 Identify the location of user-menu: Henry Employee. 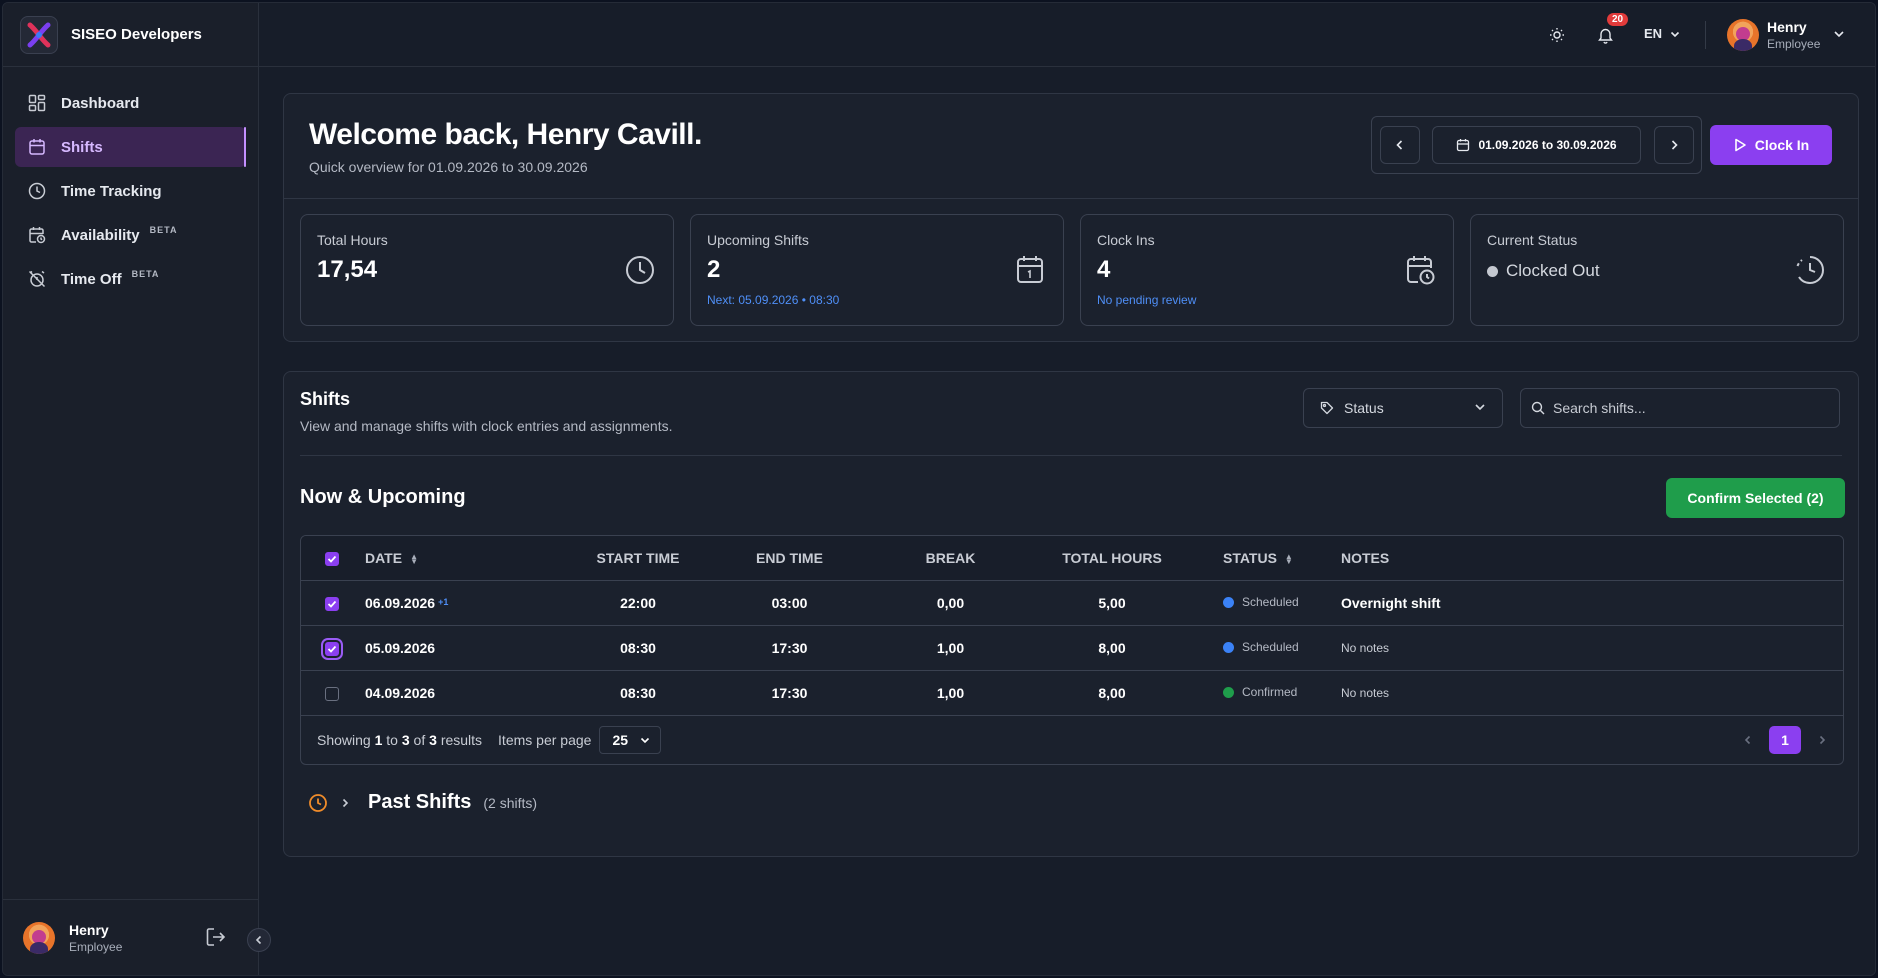
(1773, 35).